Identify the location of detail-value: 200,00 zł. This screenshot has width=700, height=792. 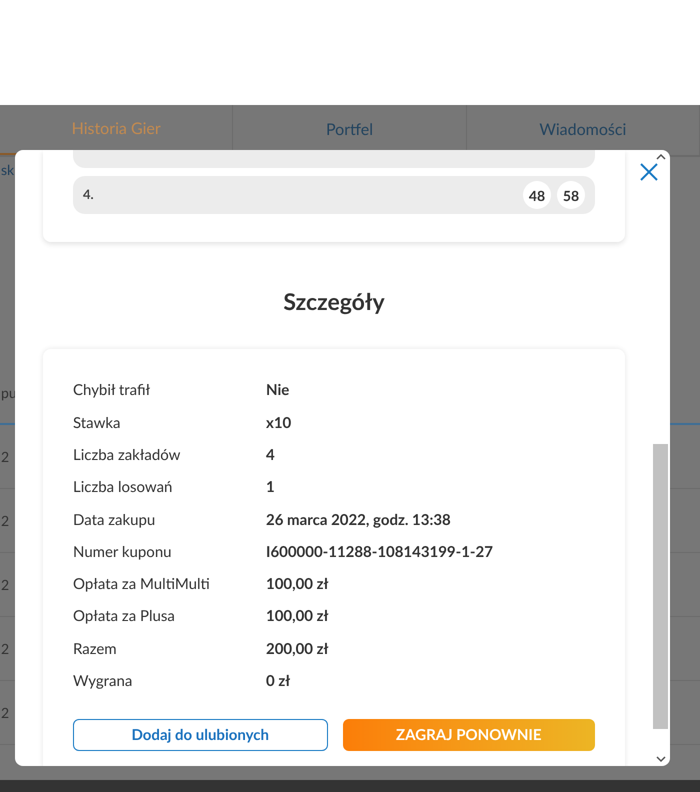
(297, 649).